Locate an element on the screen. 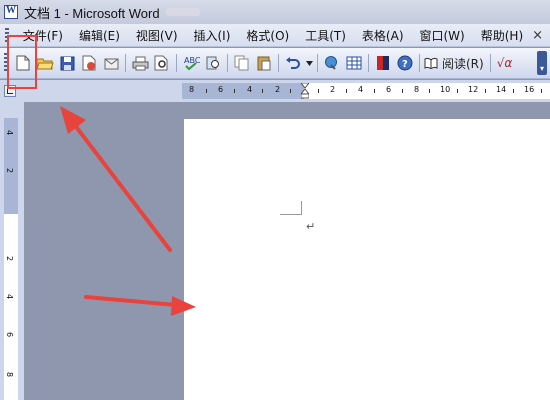 This screenshot has width=550, height=400. print-icon is located at coordinates (140, 63).